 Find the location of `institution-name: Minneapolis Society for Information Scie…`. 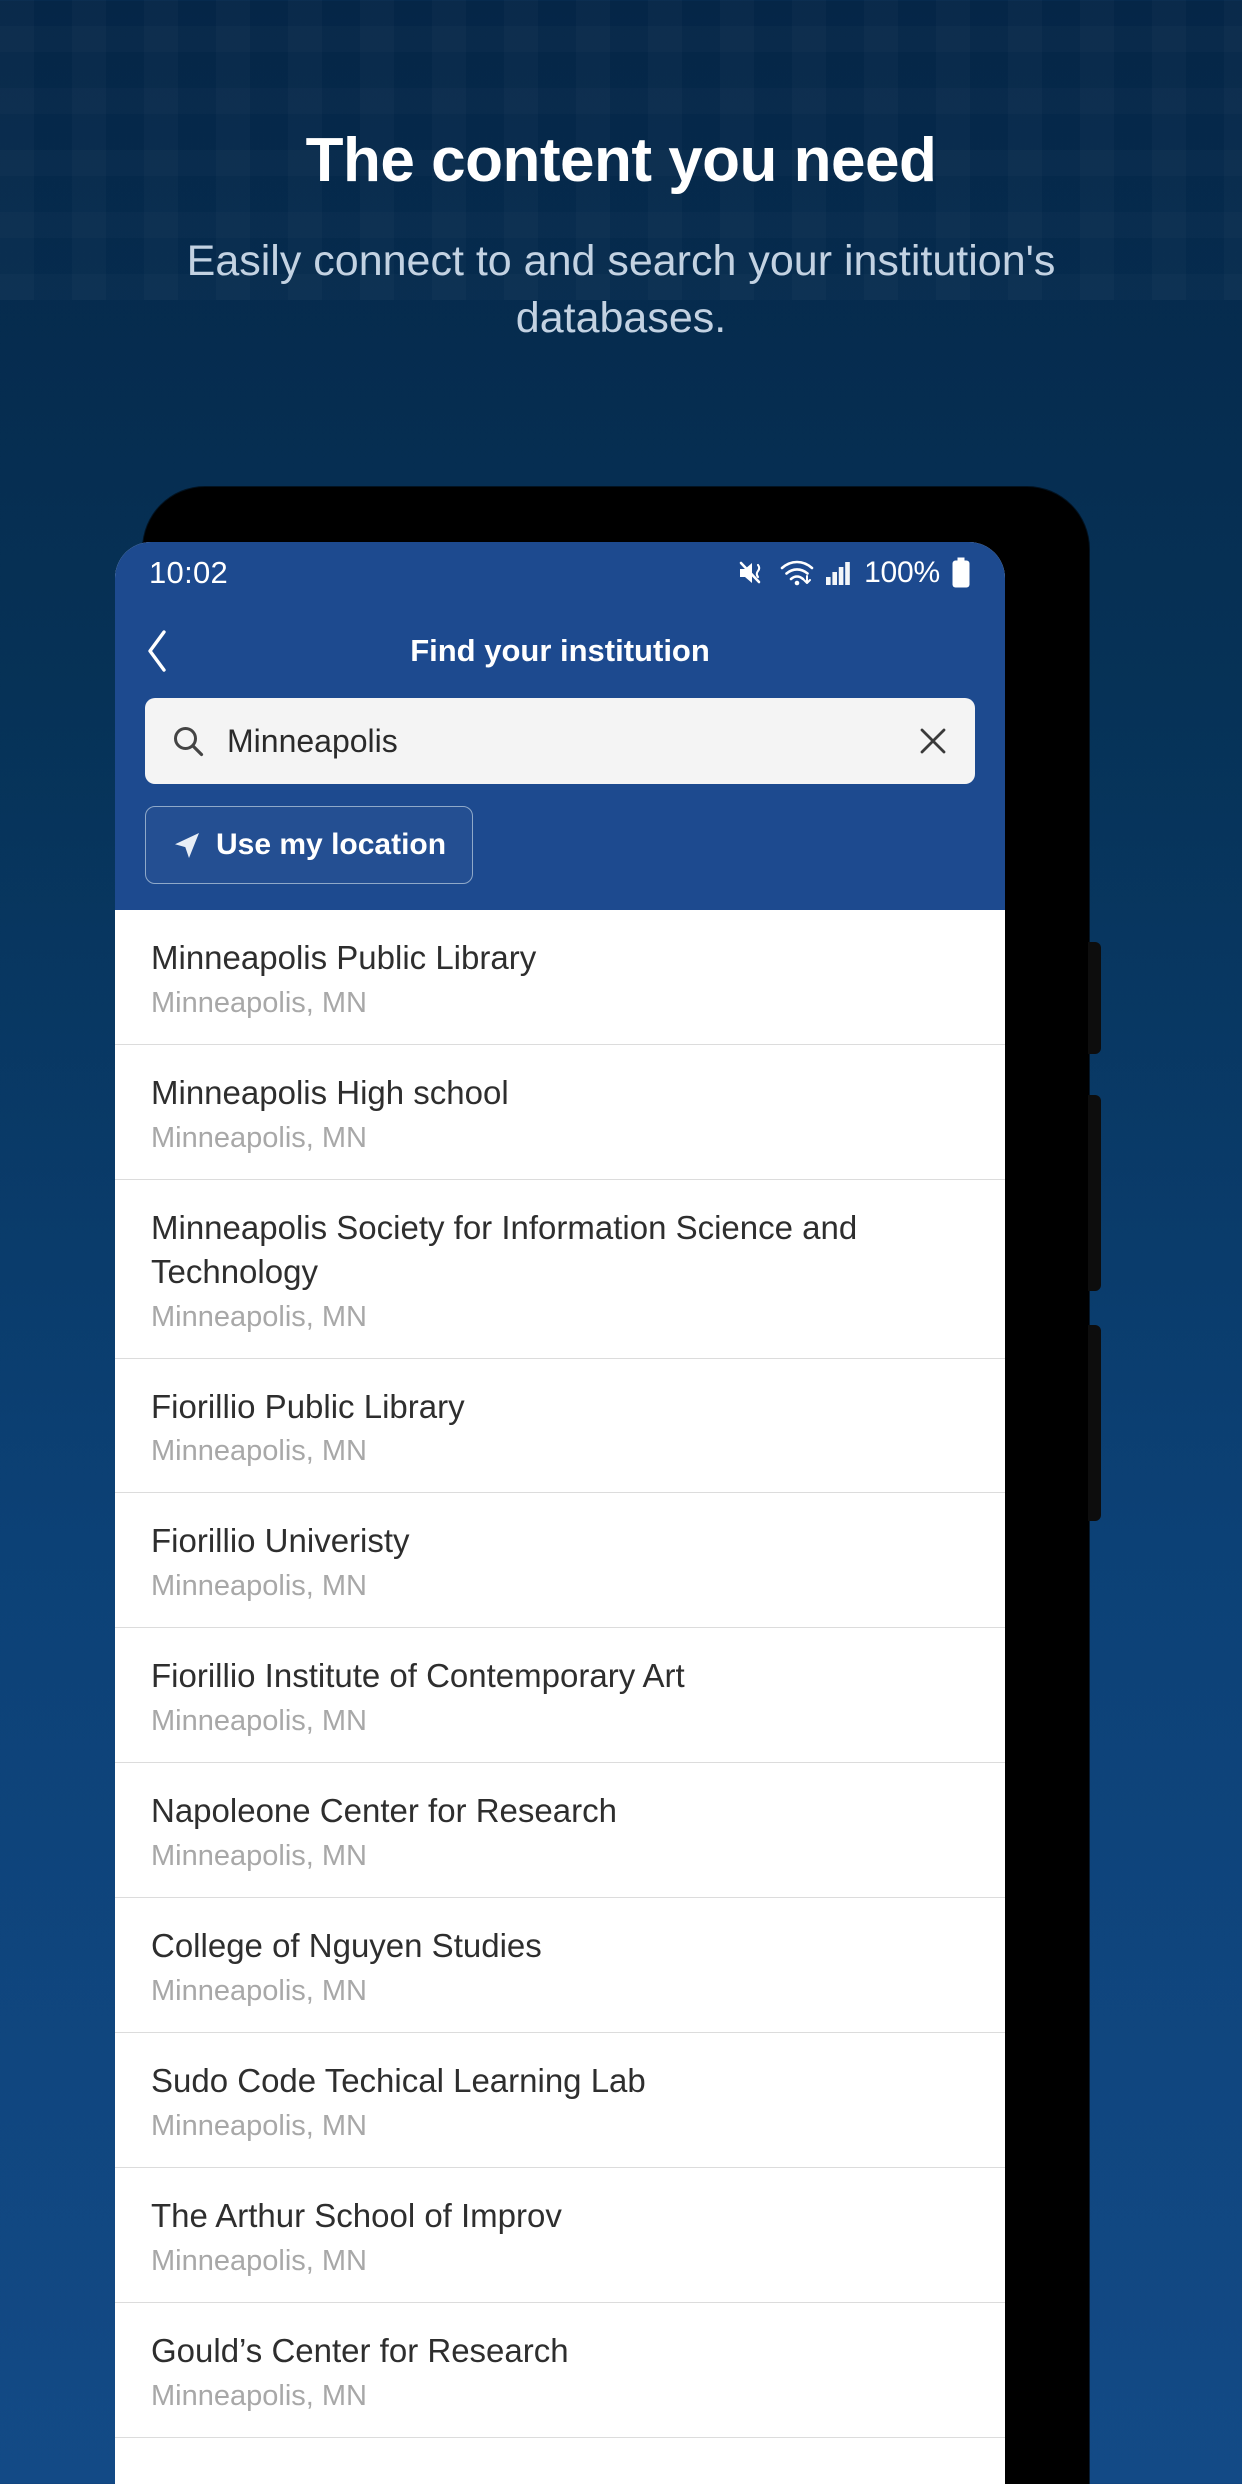

institution-name: Minneapolis Society for Information Scie… is located at coordinates (504, 1249).